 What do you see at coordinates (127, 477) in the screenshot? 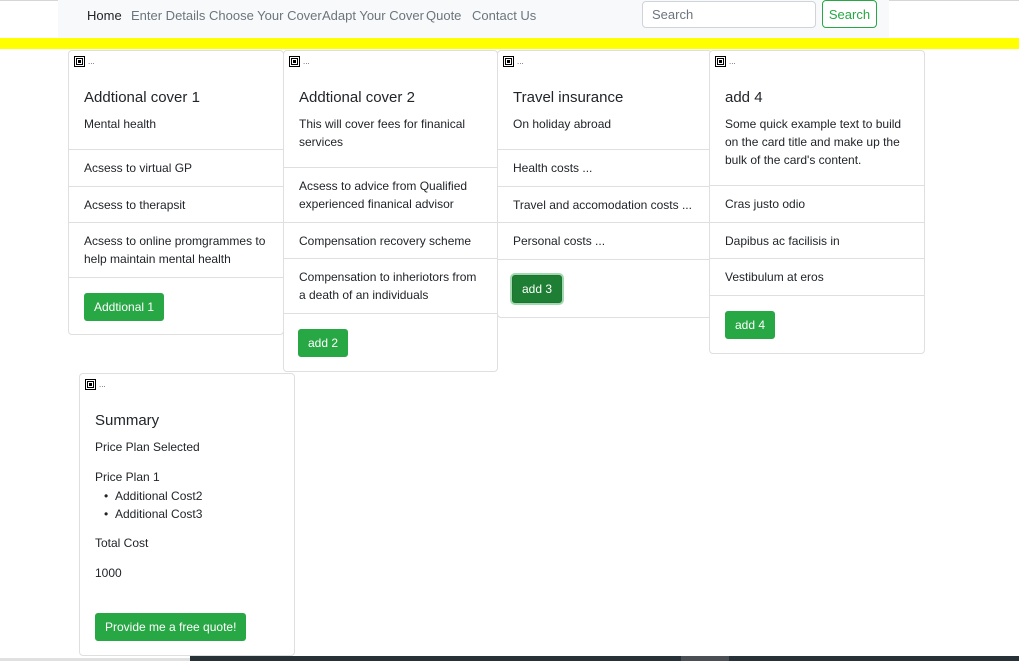
I see `price-plan-name: Price Plan 1` at bounding box center [127, 477].